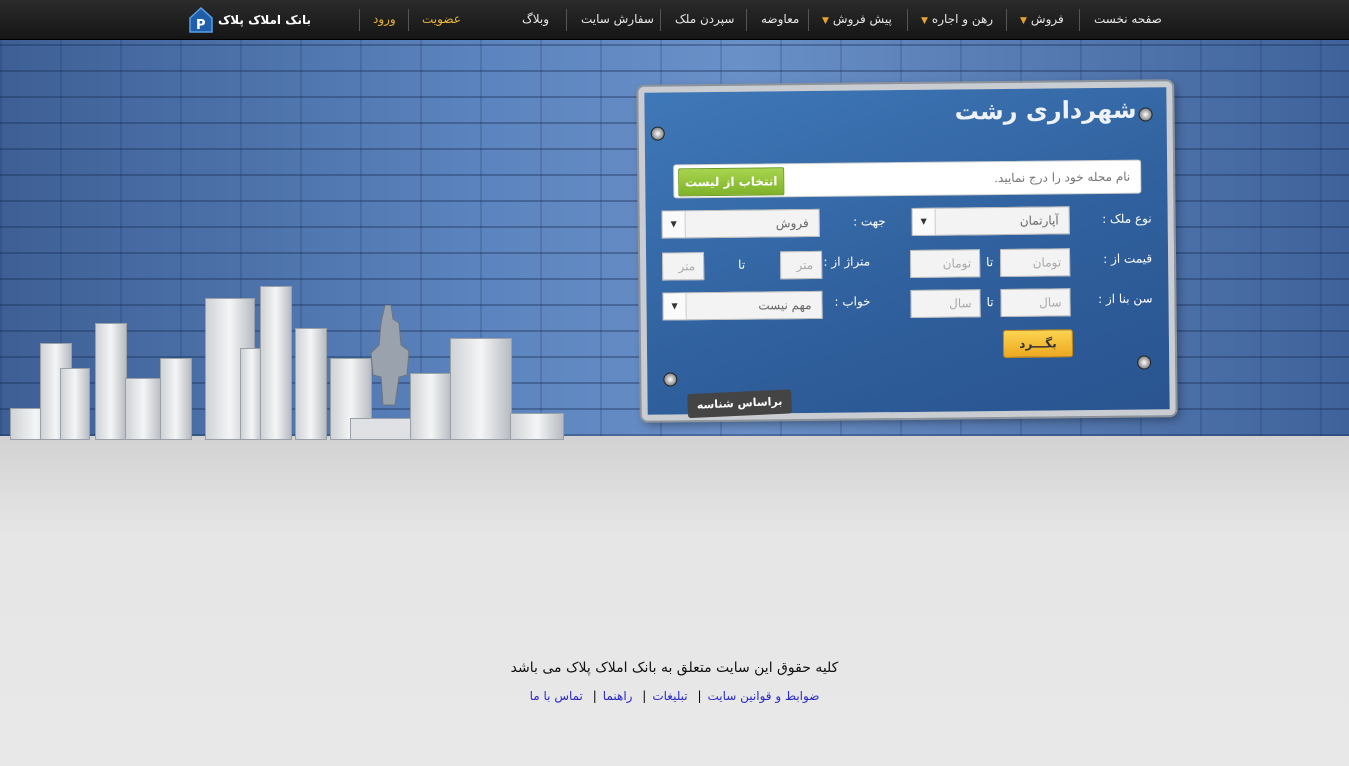  What do you see at coordinates (617, 19) in the screenshot?
I see `nav-item-site-order: سفارش سایت` at bounding box center [617, 19].